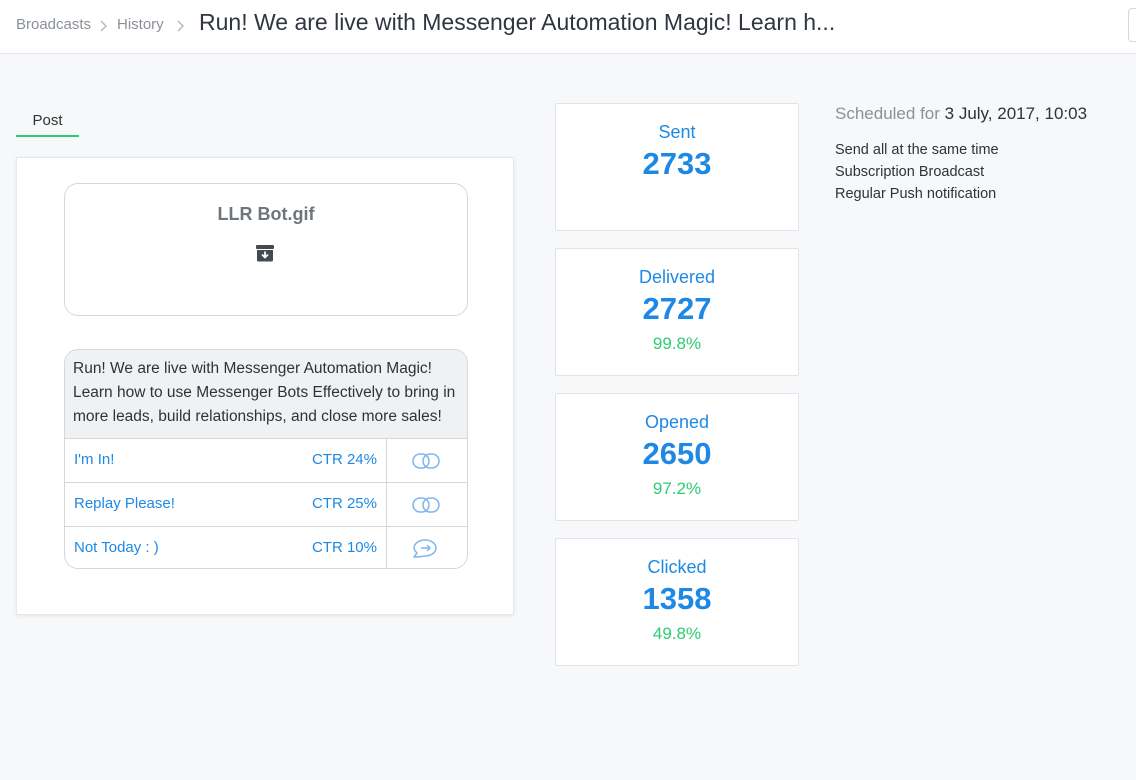 This screenshot has height=780, width=1136. I want to click on stat-value: 1358, so click(677, 598).